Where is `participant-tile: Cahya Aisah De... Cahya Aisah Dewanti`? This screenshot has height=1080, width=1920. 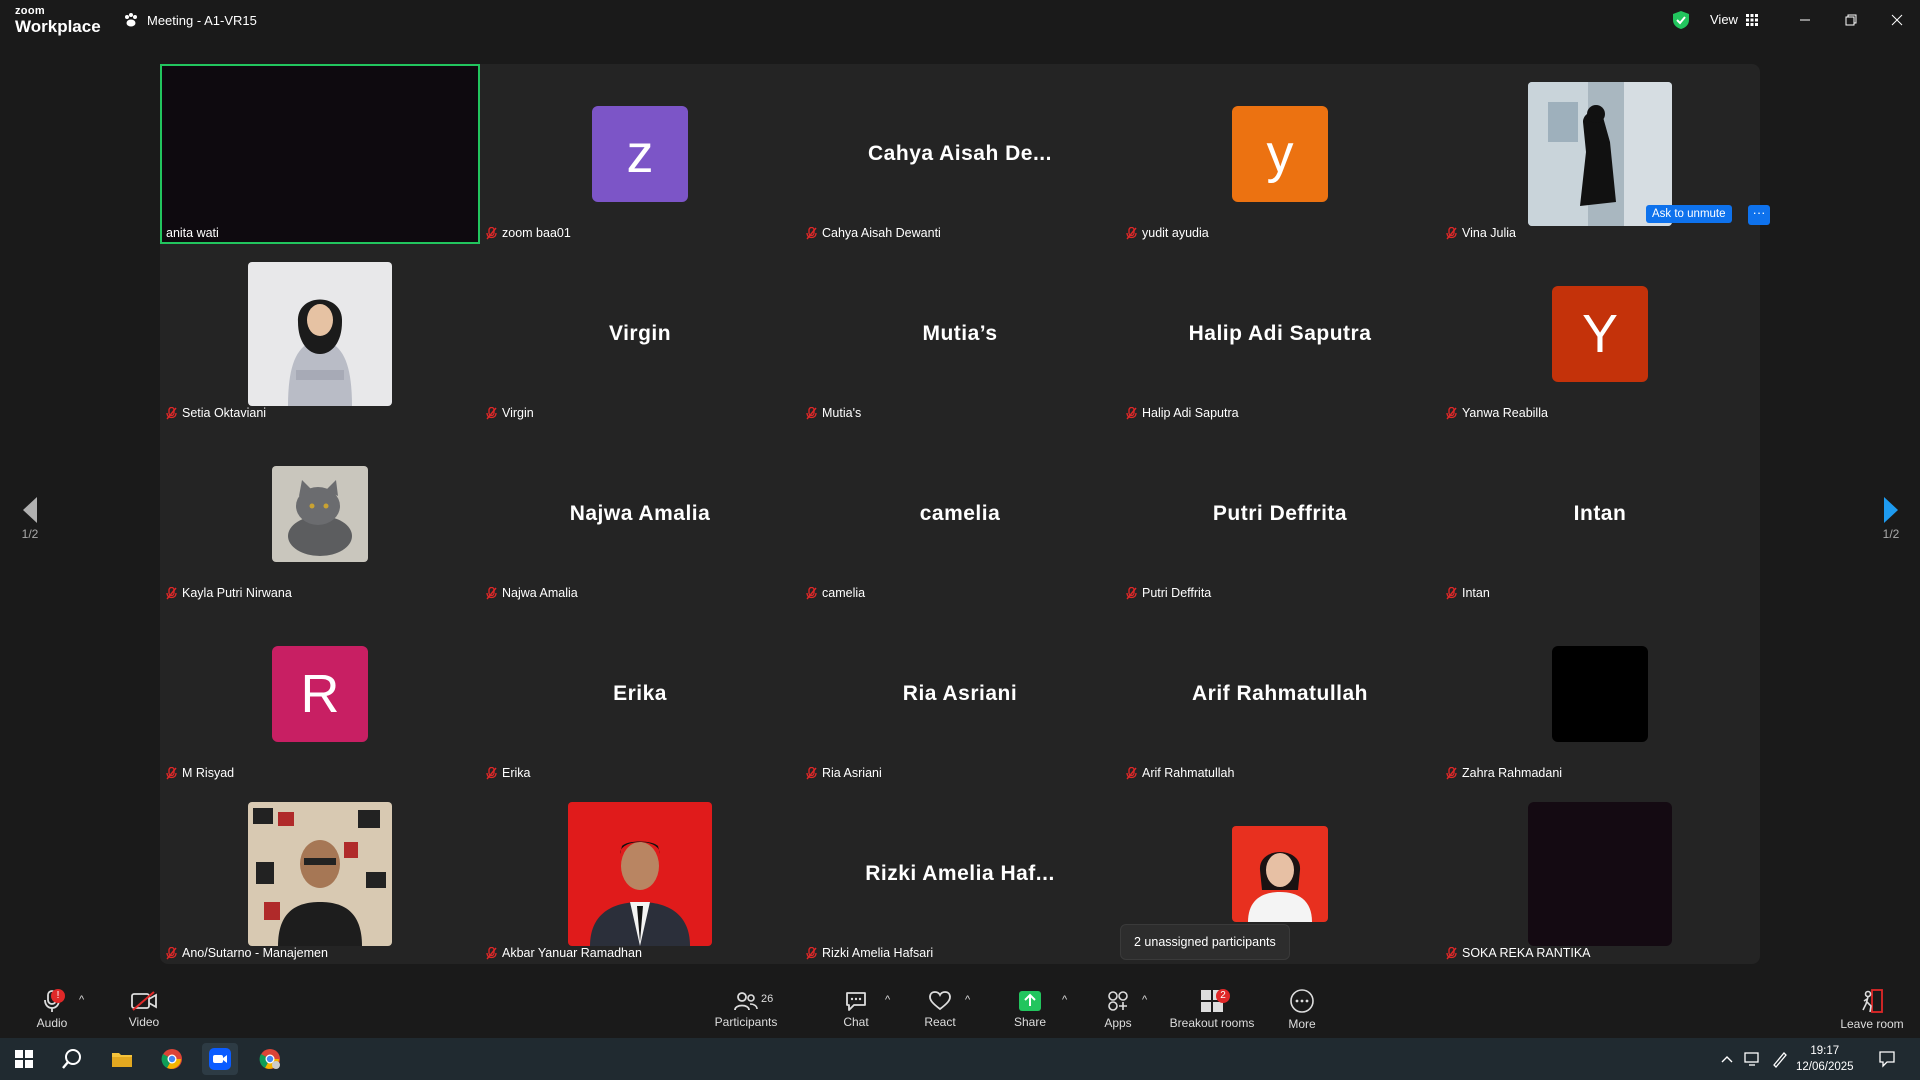
participant-tile: Cahya Aisah De... Cahya Aisah Dewanti is located at coordinates (960, 154).